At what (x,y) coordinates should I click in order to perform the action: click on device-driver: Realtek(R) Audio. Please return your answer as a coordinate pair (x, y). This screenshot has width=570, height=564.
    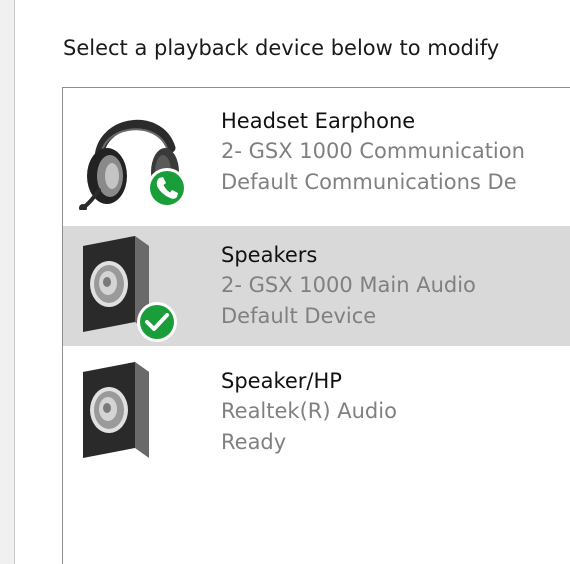
    Looking at the image, I should click on (309, 411).